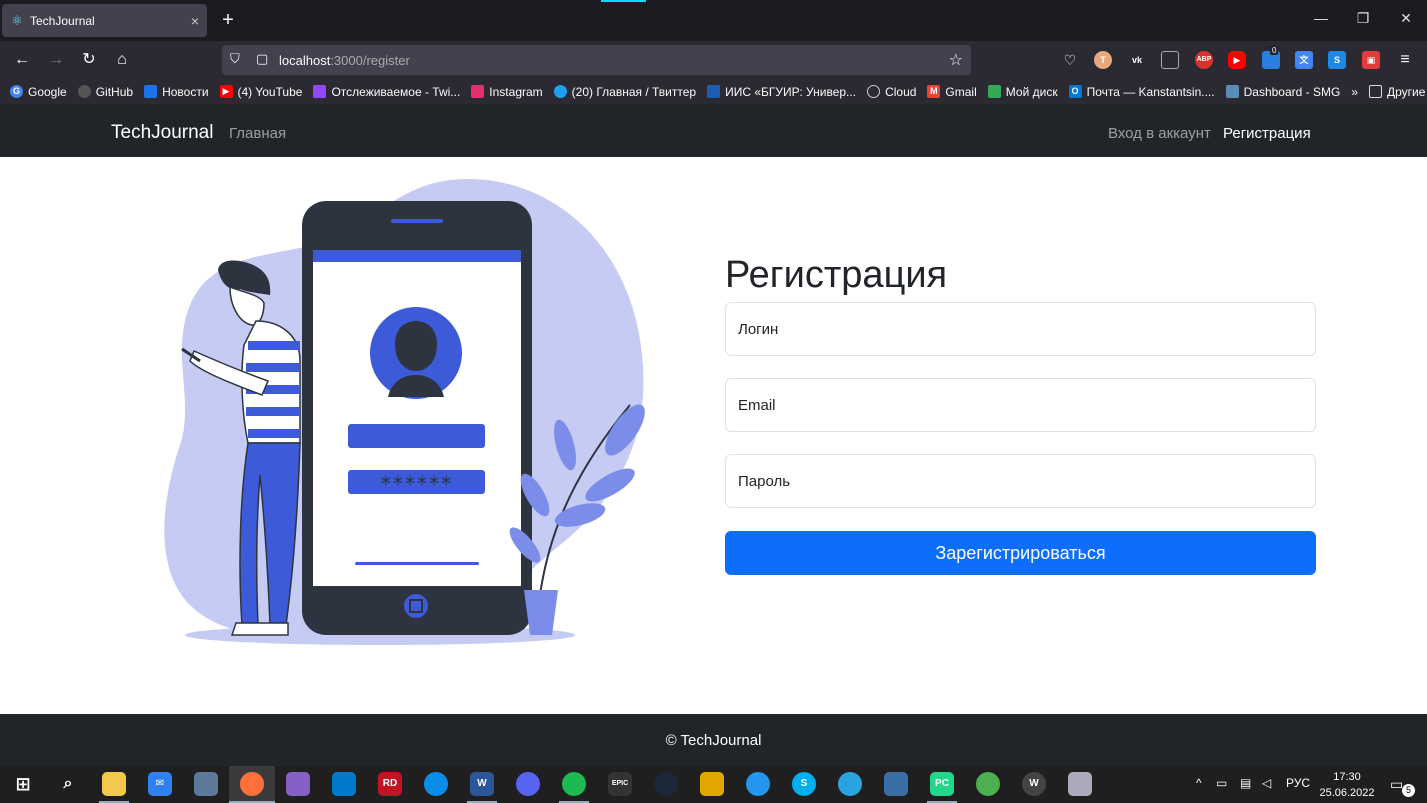 The width and height of the screenshot is (1427, 803). What do you see at coordinates (1237, 60) in the screenshot?
I see `youtube-ext-icon: ▶` at bounding box center [1237, 60].